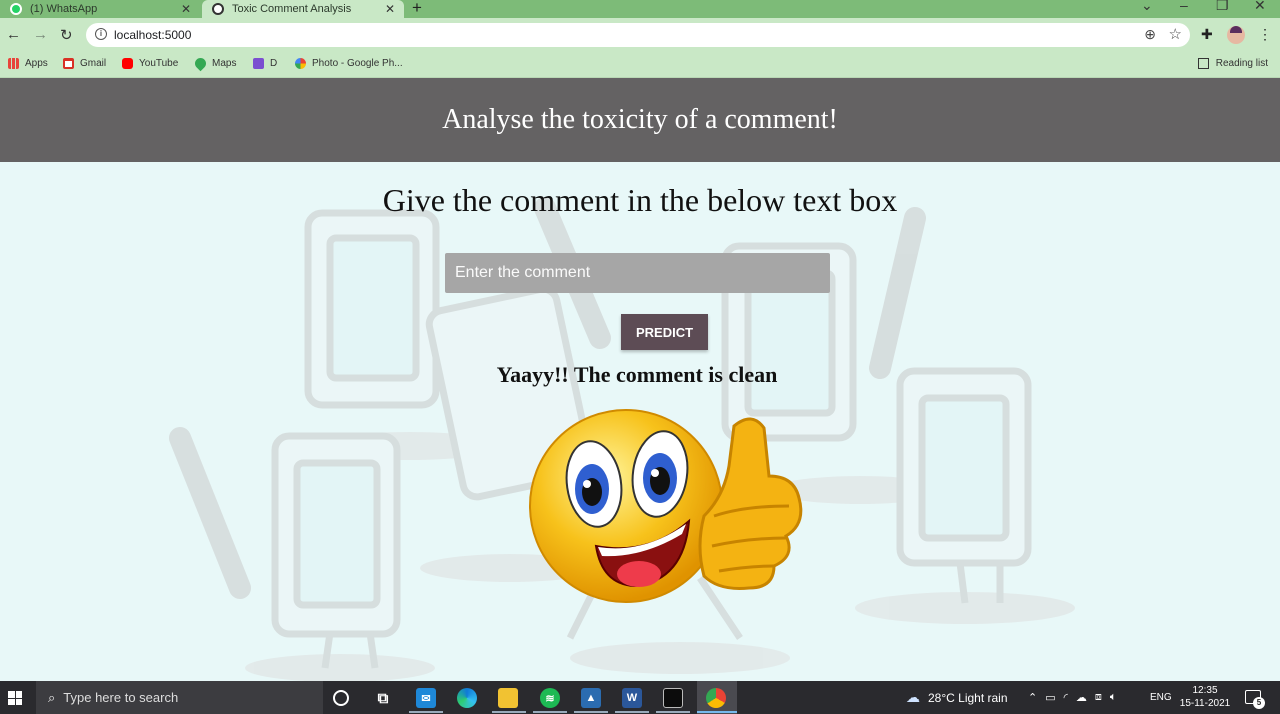 The width and height of the screenshot is (1280, 714). I want to click on weather-widget: ☁ 28°C Light rain, so click(957, 697).